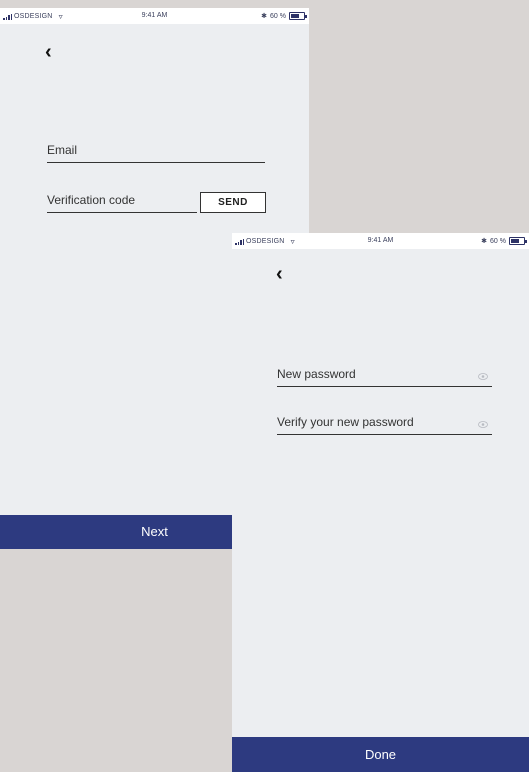  What do you see at coordinates (316, 374) in the screenshot?
I see `new-password-placeholder: New password` at bounding box center [316, 374].